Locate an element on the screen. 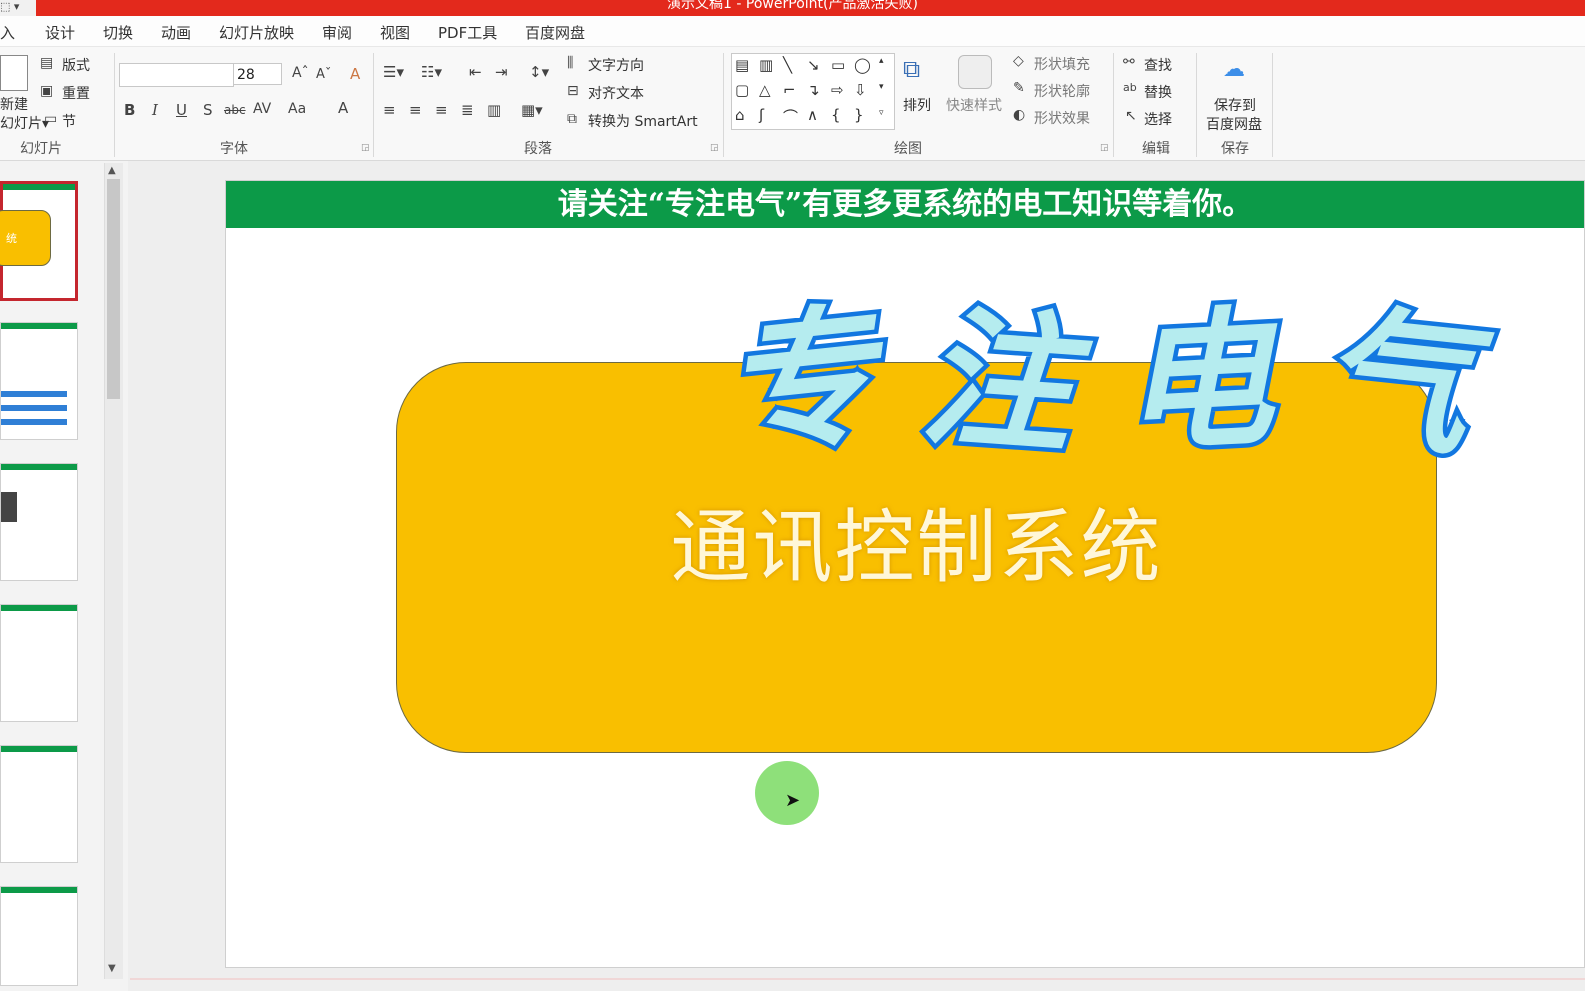  italic-button: I is located at coordinates (155, 110).